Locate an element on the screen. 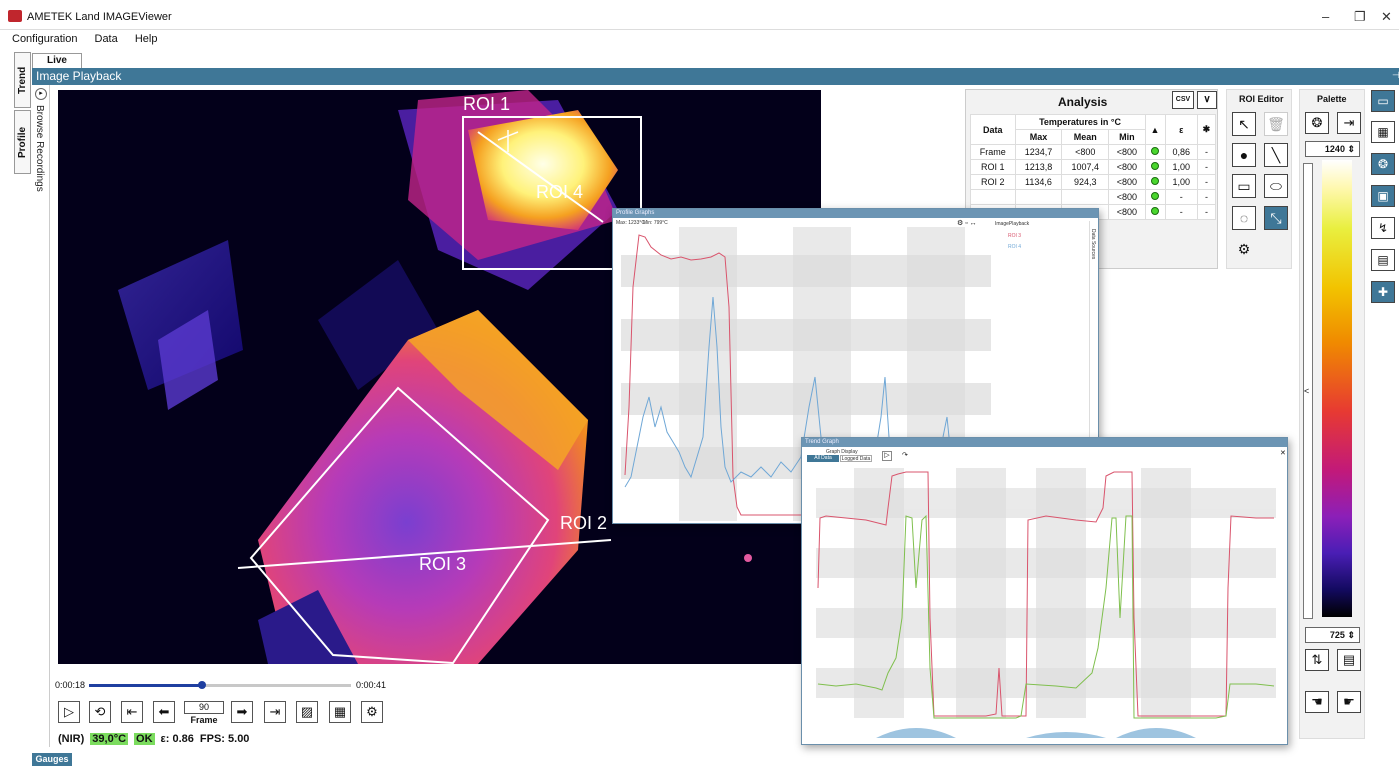 The image size is (1399, 766). tab-trend-graph: Trend Graph is located at coordinates (28, 80).